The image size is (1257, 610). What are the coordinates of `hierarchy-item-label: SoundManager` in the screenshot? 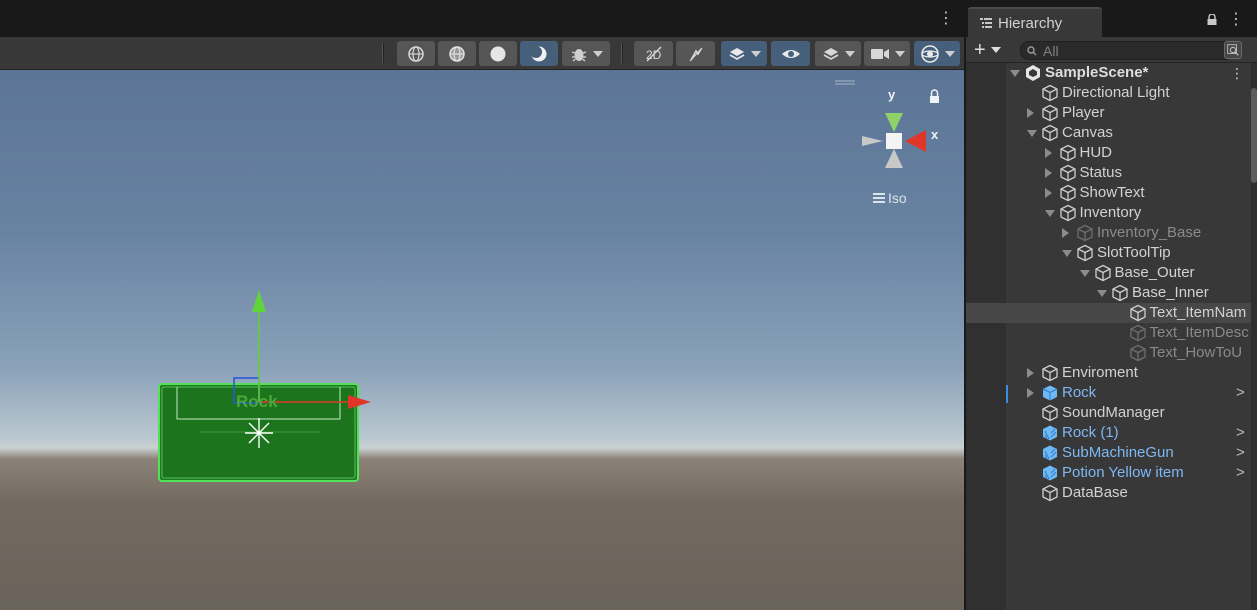 It's located at (1113, 412).